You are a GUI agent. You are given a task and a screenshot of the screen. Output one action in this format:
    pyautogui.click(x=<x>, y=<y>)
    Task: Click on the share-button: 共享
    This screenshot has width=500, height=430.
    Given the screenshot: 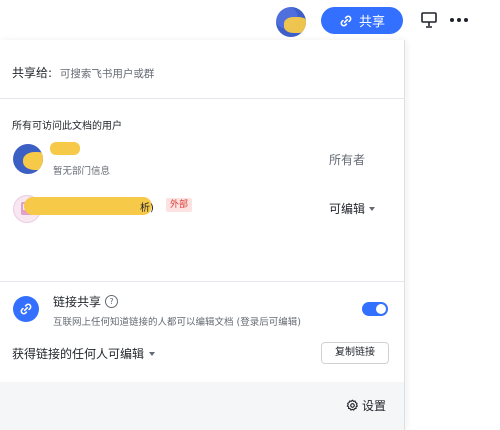 What is the action you would take?
    pyautogui.click(x=362, y=20)
    